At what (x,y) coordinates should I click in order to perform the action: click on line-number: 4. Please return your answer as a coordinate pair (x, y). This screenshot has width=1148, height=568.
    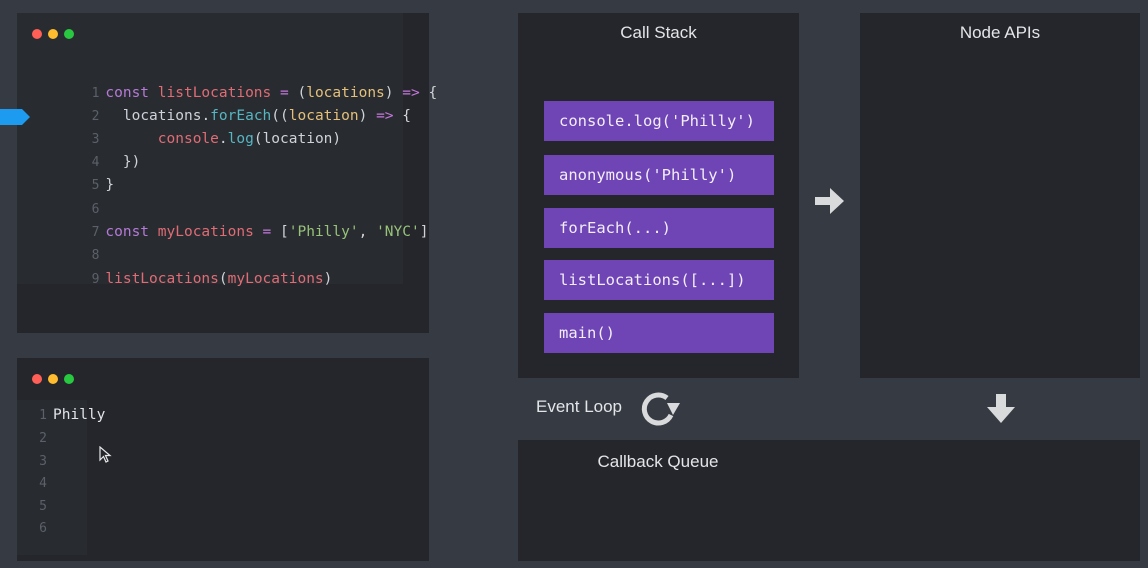
    Looking at the image, I should click on (43, 483).